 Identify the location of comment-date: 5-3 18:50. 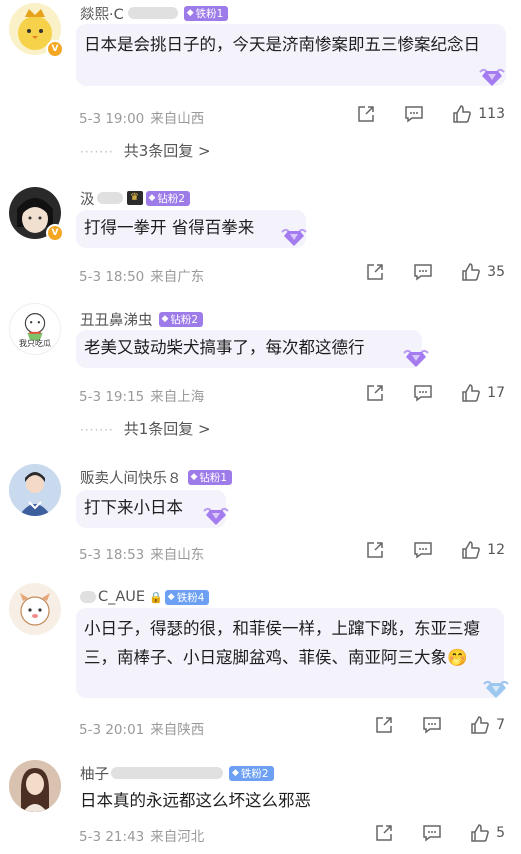
(112, 277).